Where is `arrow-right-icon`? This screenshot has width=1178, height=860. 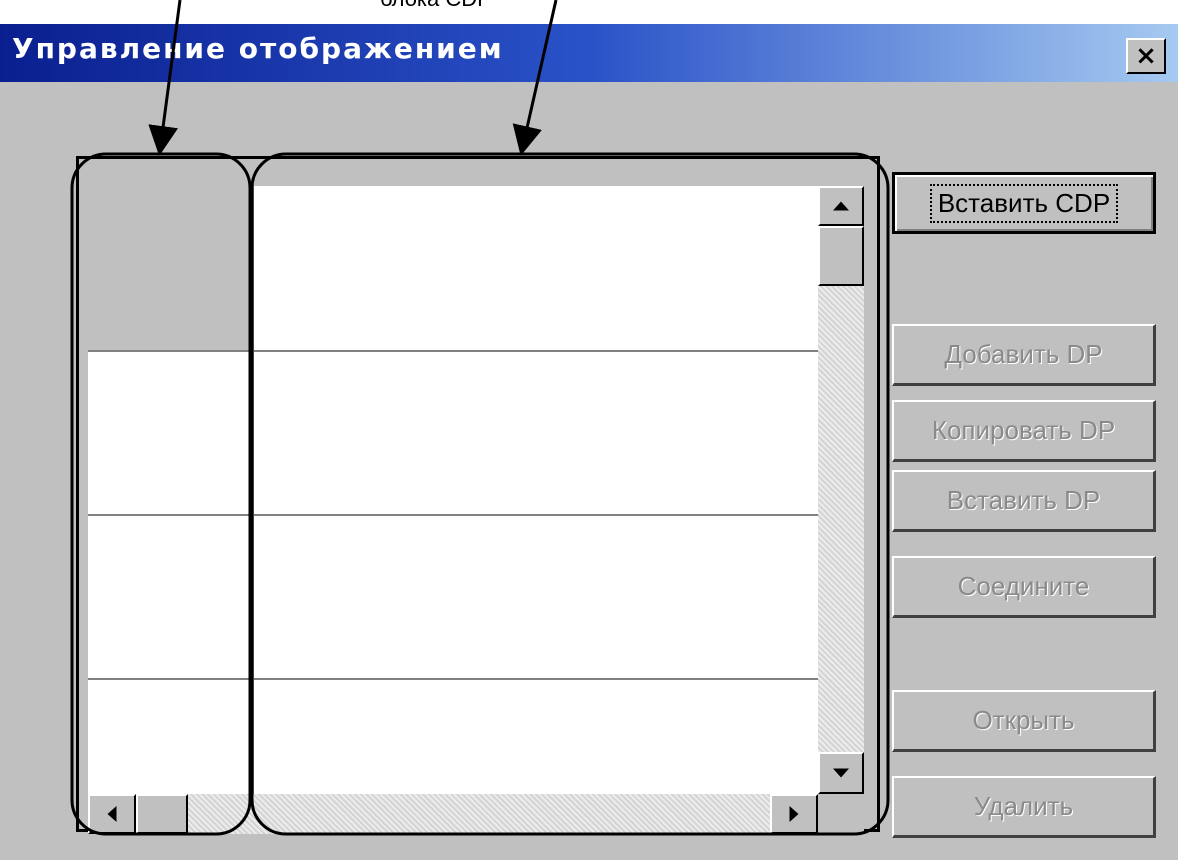
arrow-right-icon is located at coordinates (794, 814).